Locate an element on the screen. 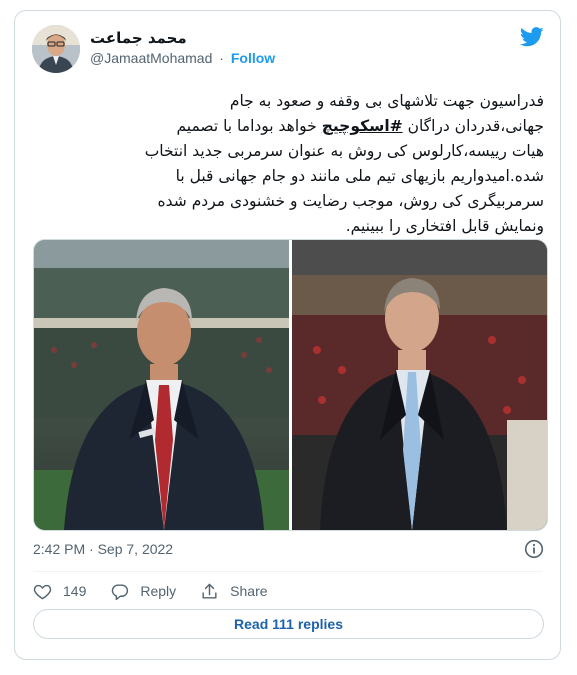 The height and width of the screenshot is (675, 577). handle-row: @JamaatMohamad · Follow is located at coordinates (182, 58).